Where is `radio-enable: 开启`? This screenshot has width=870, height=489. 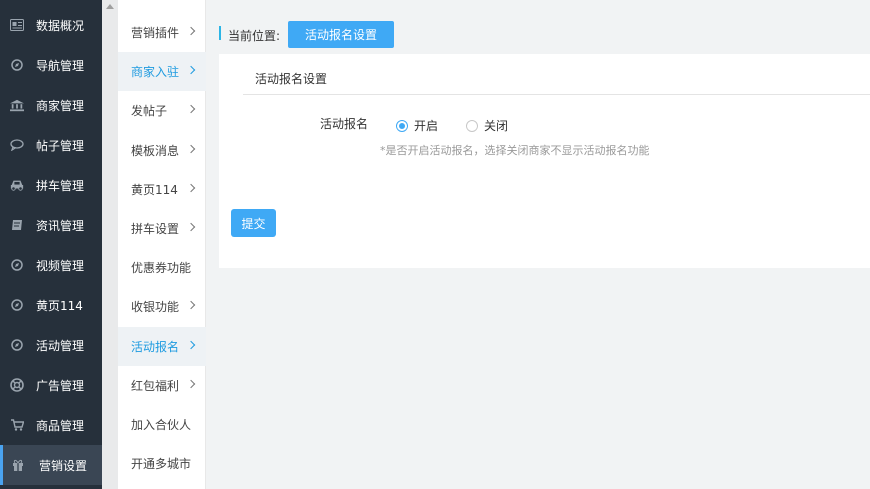 radio-enable: 开启 is located at coordinates (417, 125).